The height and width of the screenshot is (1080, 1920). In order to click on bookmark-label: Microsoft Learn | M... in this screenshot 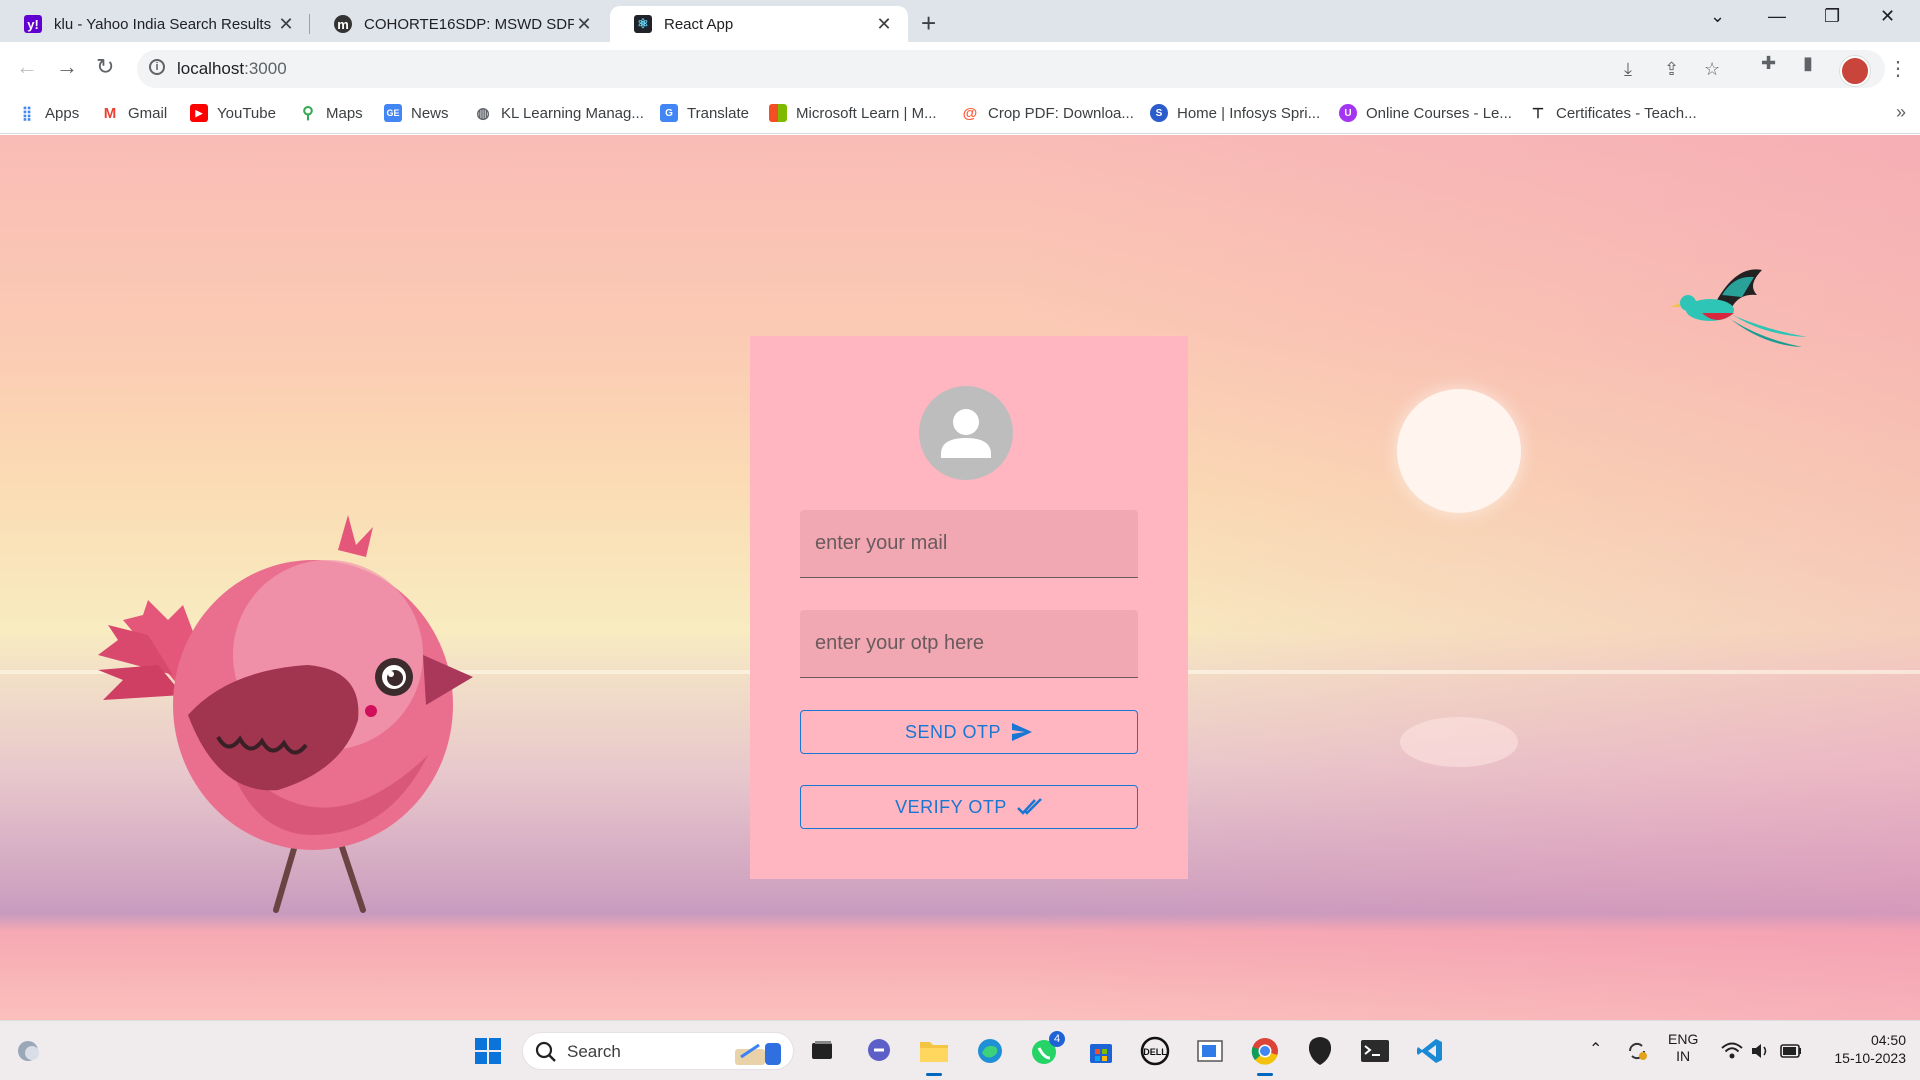, I will do `click(866, 113)`.